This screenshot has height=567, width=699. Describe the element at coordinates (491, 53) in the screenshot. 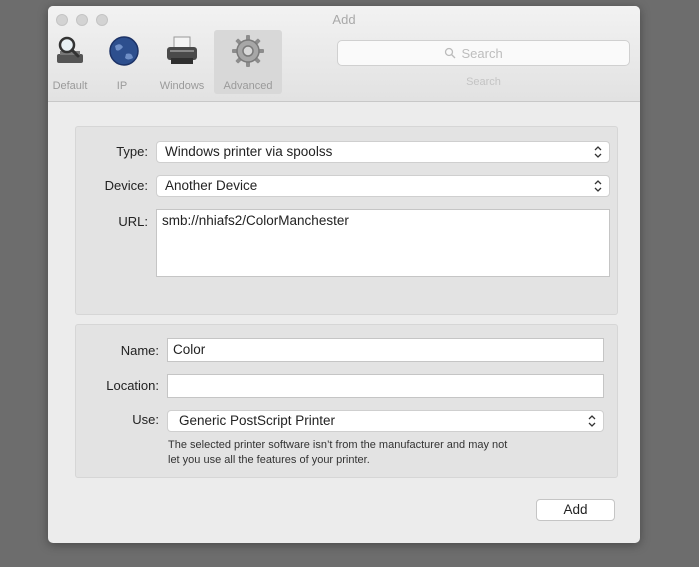

I see `search-input` at that location.